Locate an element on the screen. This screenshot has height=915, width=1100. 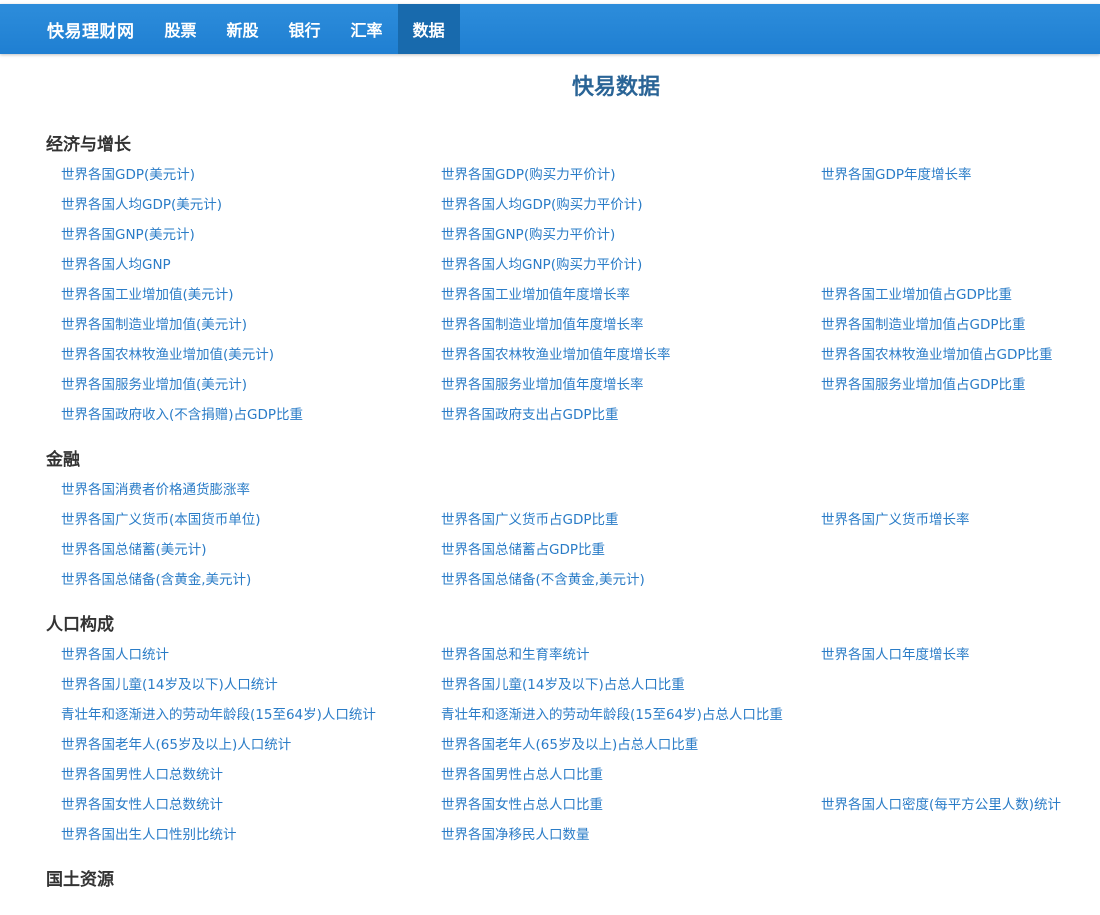
data-link: 世界各国GNP(美元计) is located at coordinates (251, 235).